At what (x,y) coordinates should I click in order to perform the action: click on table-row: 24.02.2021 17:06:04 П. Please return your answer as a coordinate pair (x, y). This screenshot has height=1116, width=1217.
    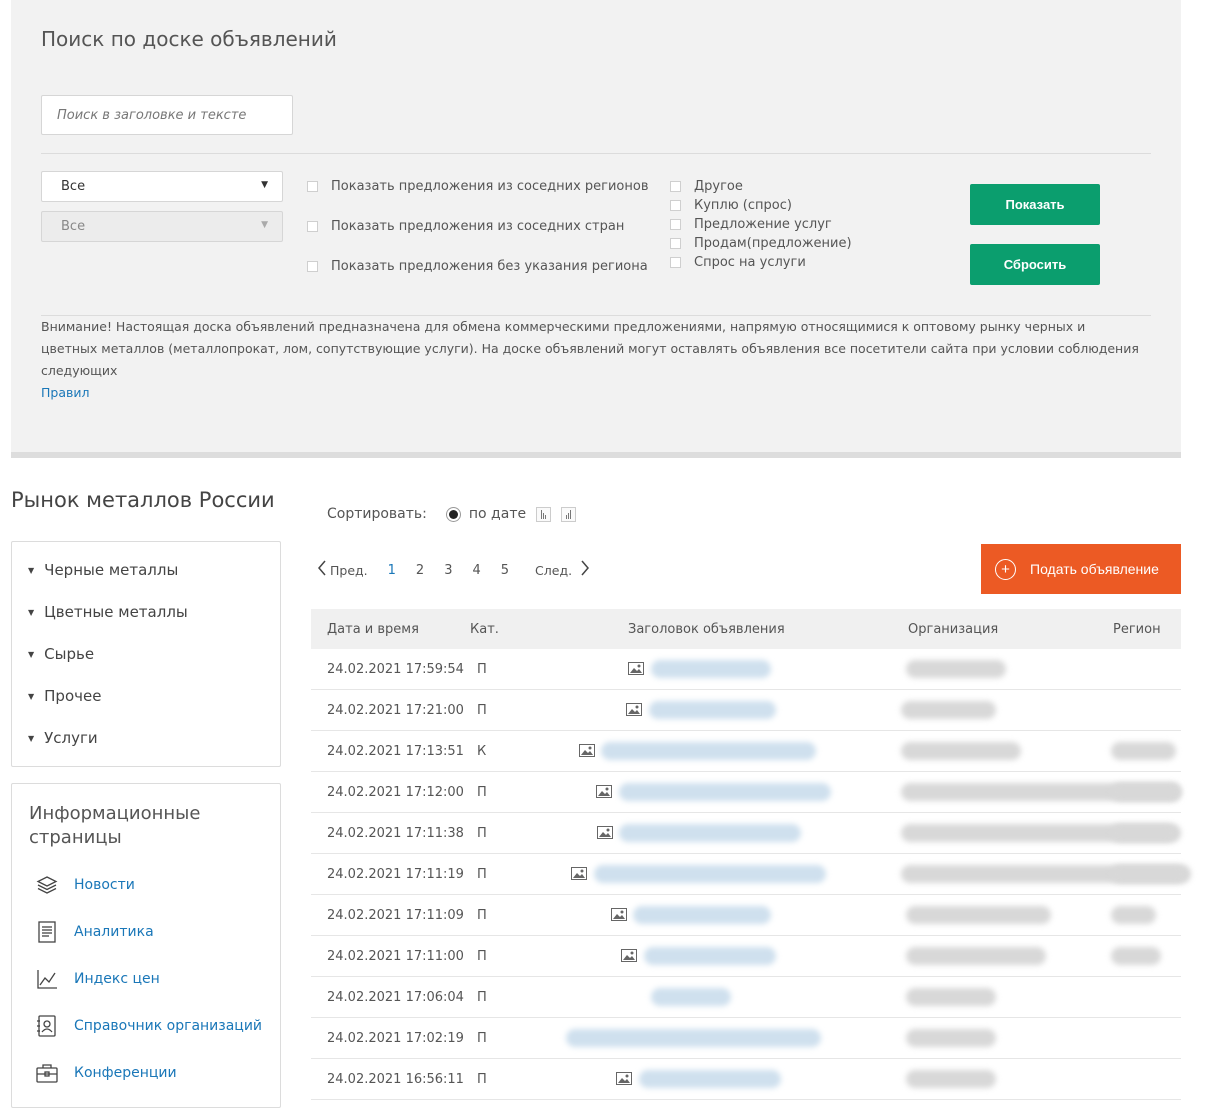
    Looking at the image, I should click on (746, 997).